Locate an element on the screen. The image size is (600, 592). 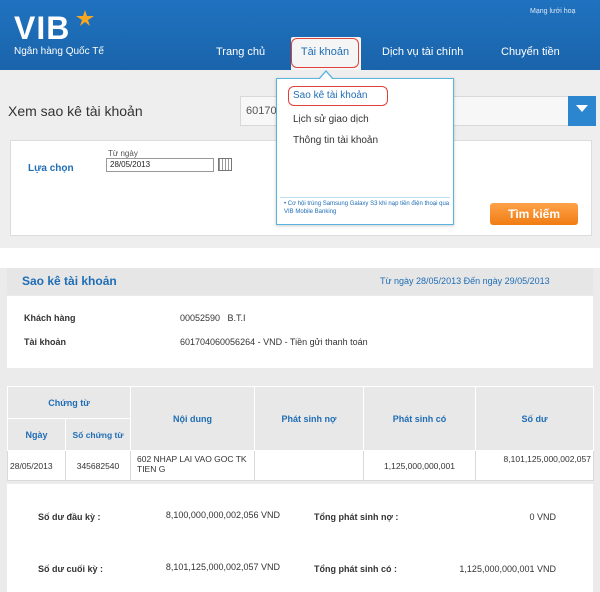
cell-balance: 8,101,125,000,002,057 is located at coordinates (534, 465).